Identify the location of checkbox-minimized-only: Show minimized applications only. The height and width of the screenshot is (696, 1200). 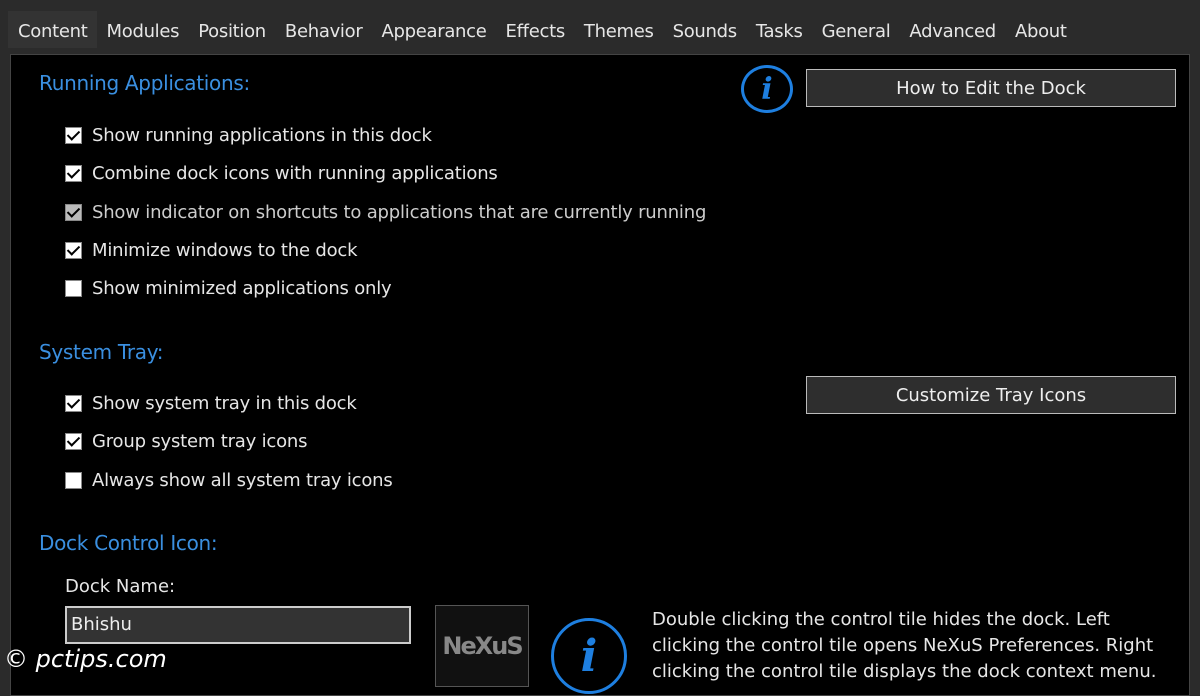
(228, 288).